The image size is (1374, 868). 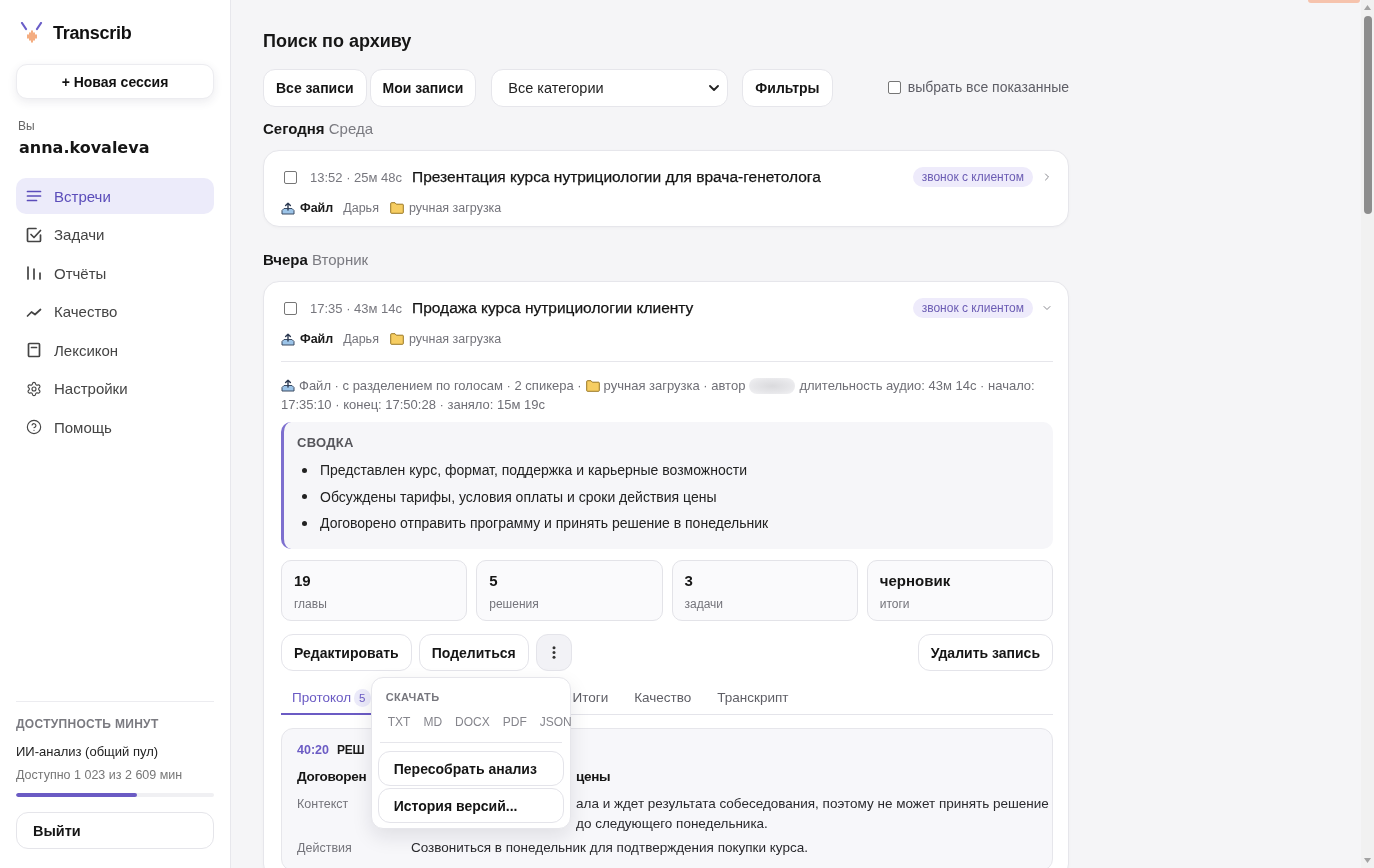 What do you see at coordinates (518, 496) in the screenshot?
I see `summary-point: Обсуждены тарифы, условия оплаты и сроки действия цены` at bounding box center [518, 496].